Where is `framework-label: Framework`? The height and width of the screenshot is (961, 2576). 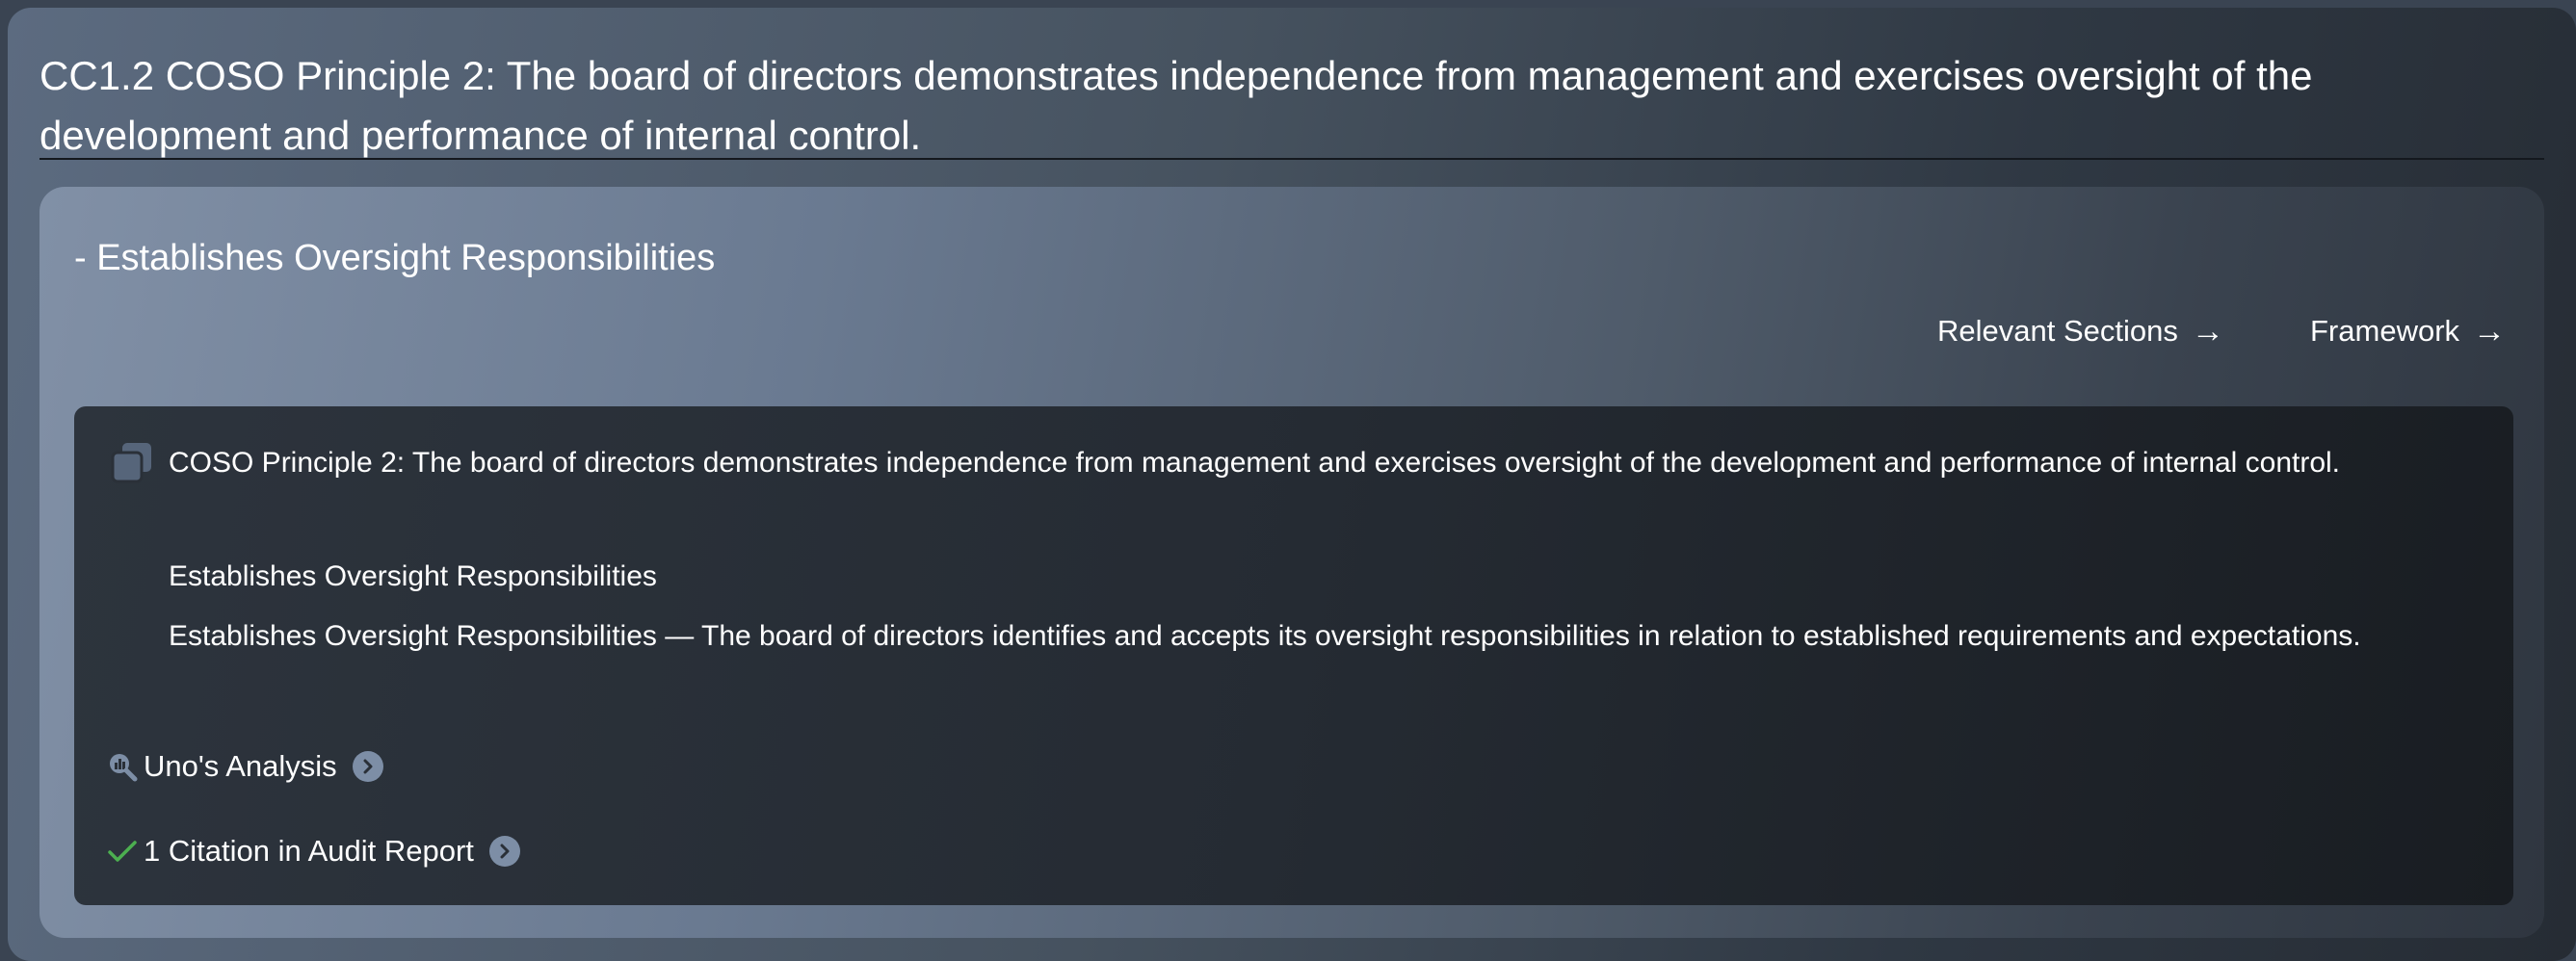
framework-label: Framework is located at coordinates (2385, 331).